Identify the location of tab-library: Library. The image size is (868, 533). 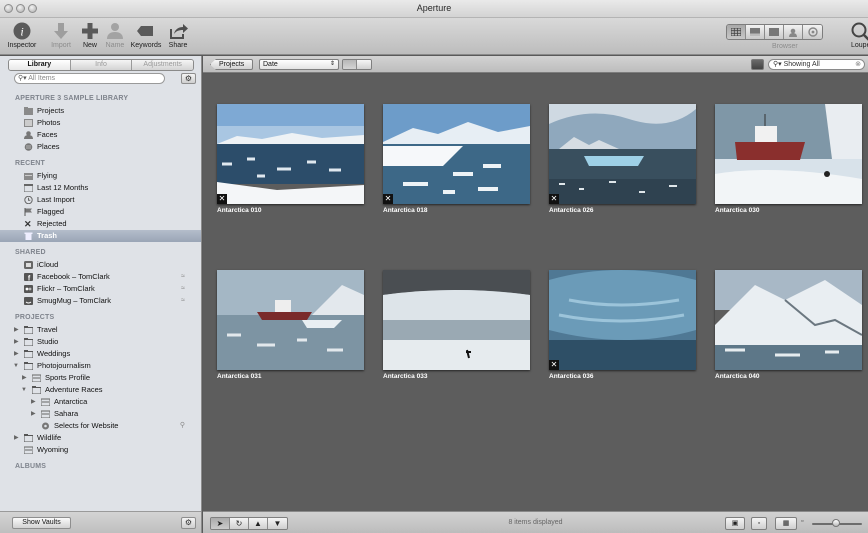
(40, 65).